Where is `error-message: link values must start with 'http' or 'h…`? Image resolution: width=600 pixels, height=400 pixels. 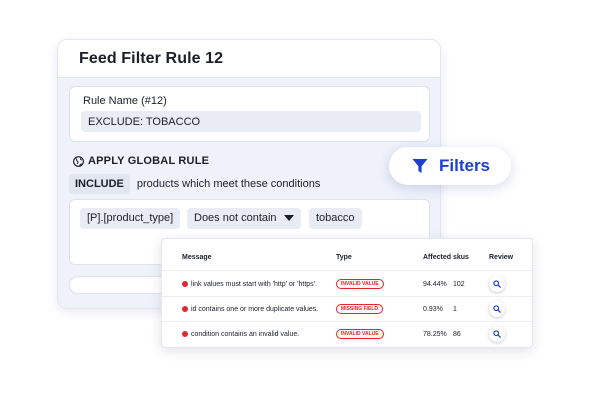 error-message: link values must start with 'http' or 'h… is located at coordinates (254, 284).